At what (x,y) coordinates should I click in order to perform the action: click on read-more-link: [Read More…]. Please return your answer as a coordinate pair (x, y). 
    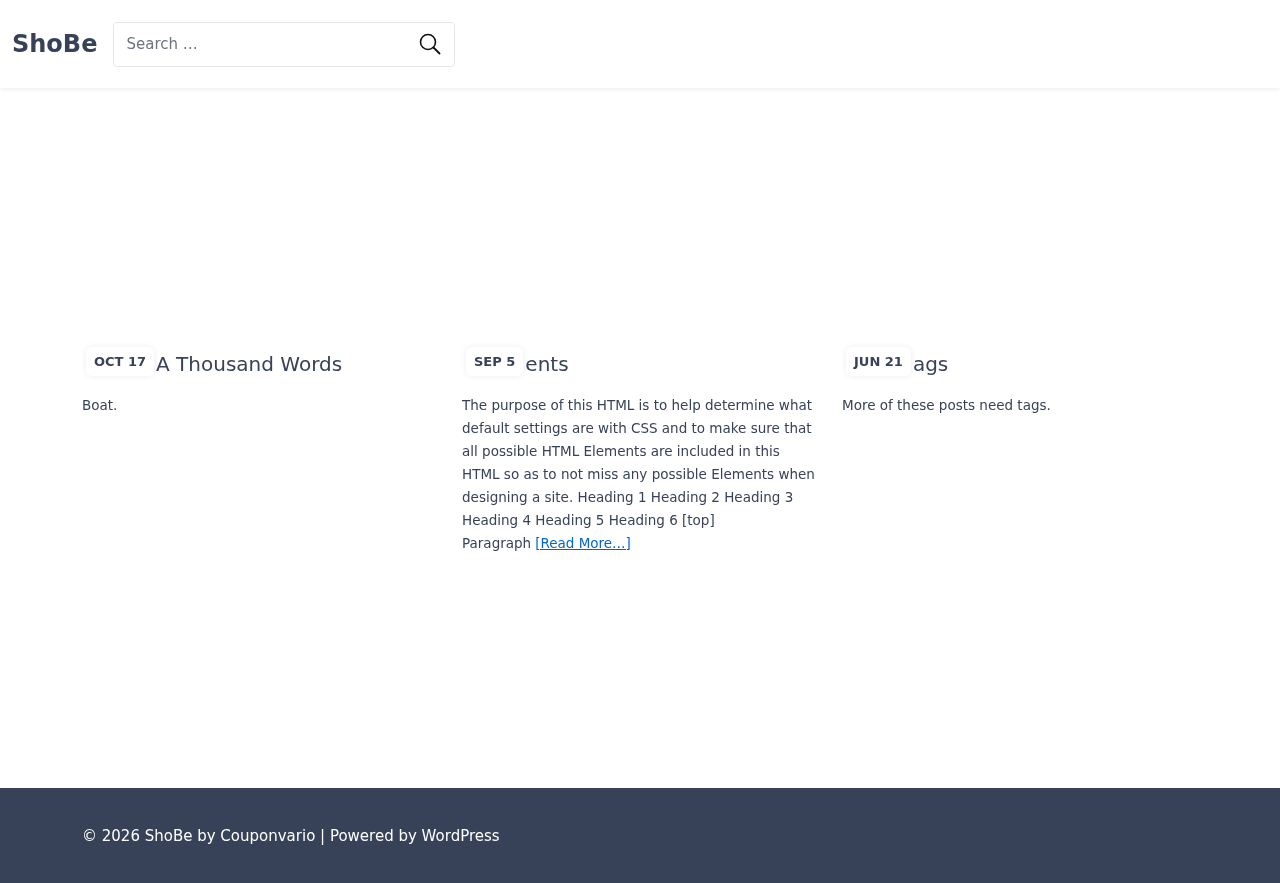
    Looking at the image, I should click on (583, 543).